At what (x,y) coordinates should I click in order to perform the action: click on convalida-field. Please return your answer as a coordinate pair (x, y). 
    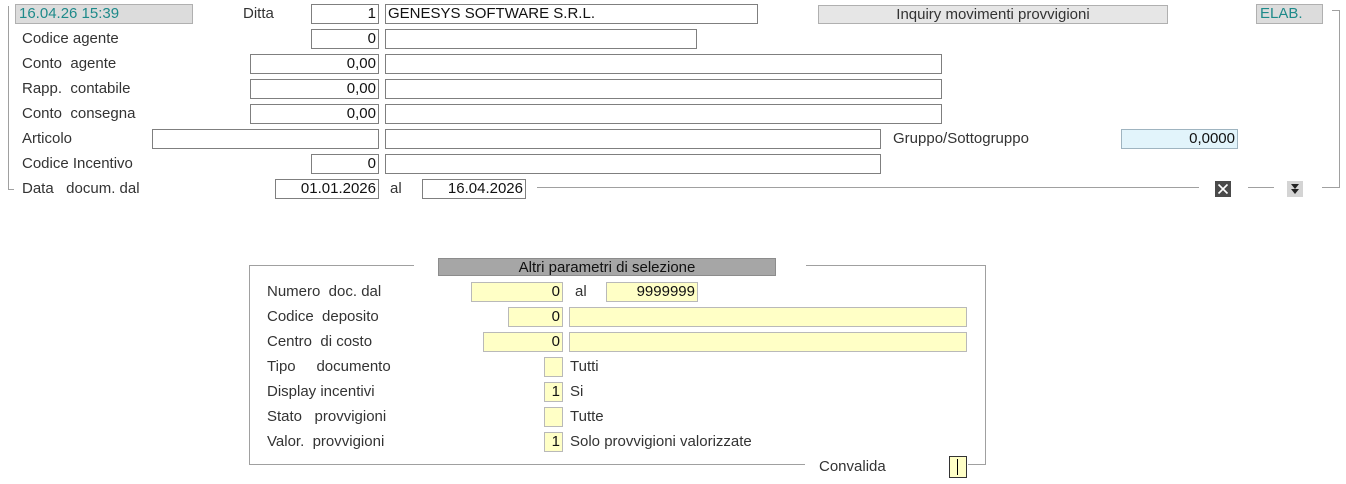
    Looking at the image, I should click on (958, 467).